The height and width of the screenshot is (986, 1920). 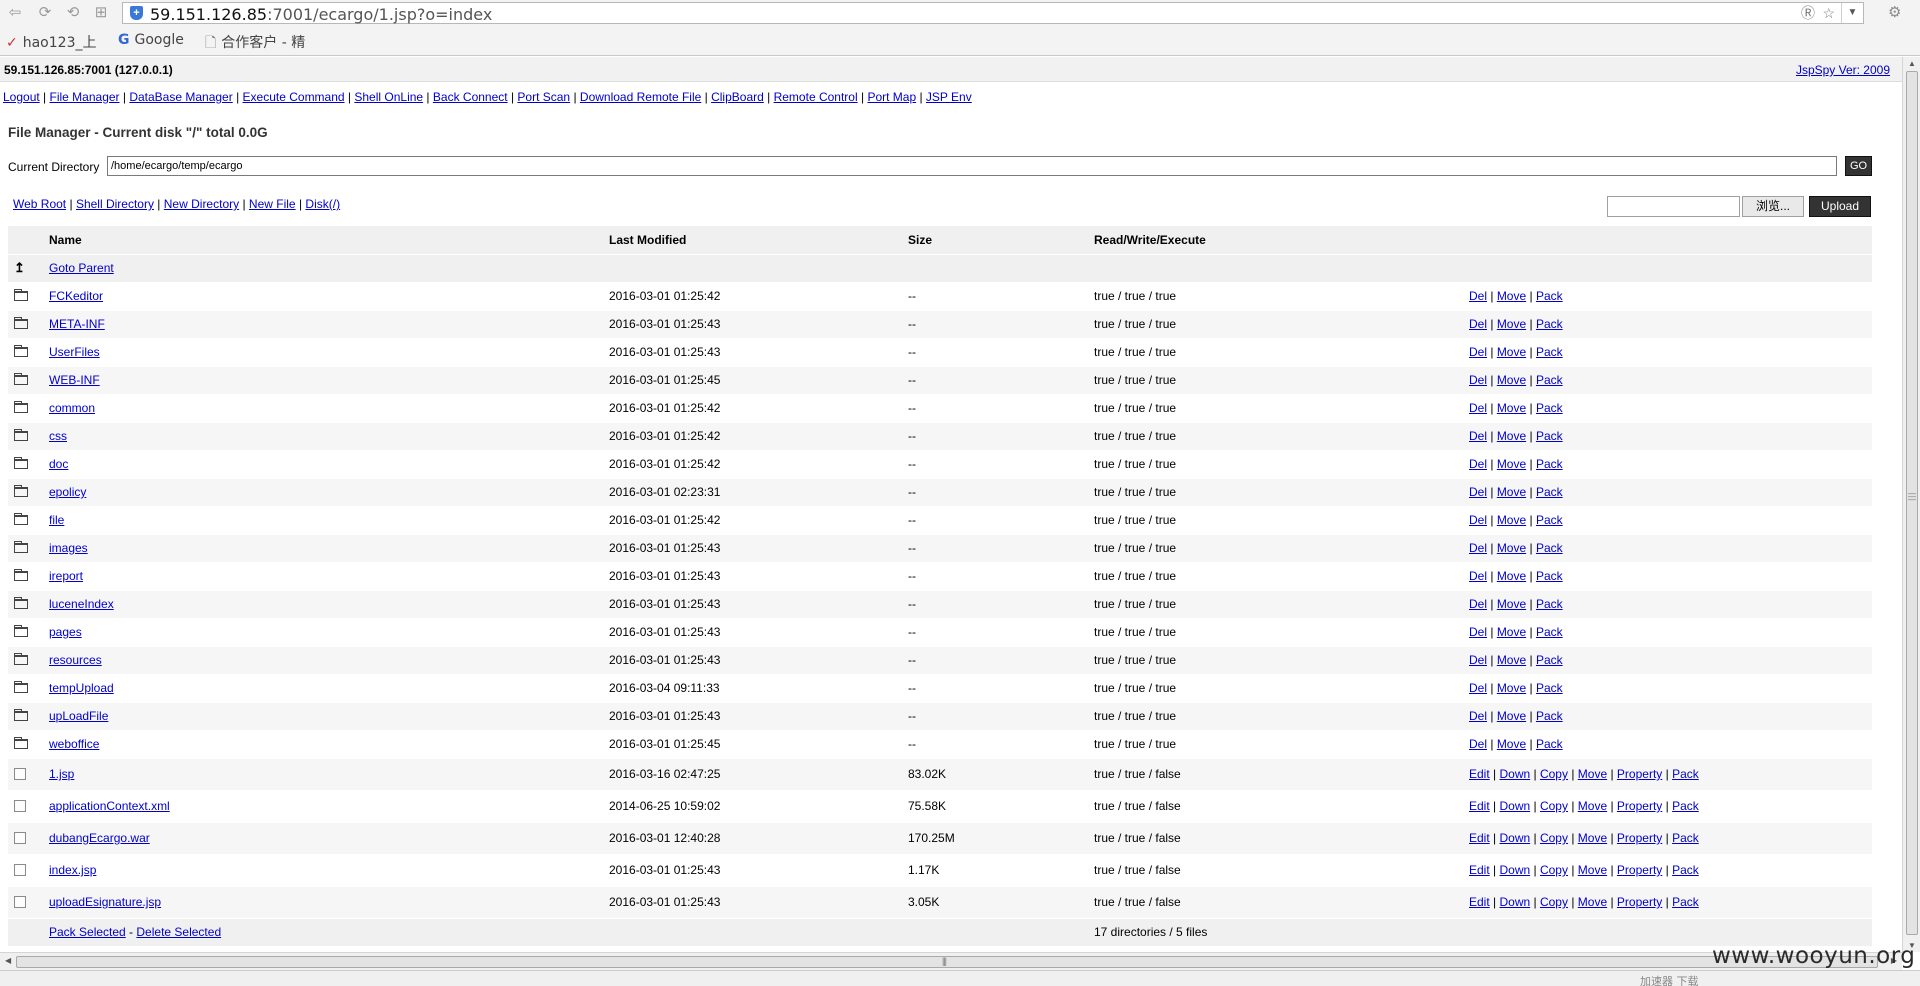 I want to click on menu-jsp-env: JSP Env, so click(x=949, y=97).